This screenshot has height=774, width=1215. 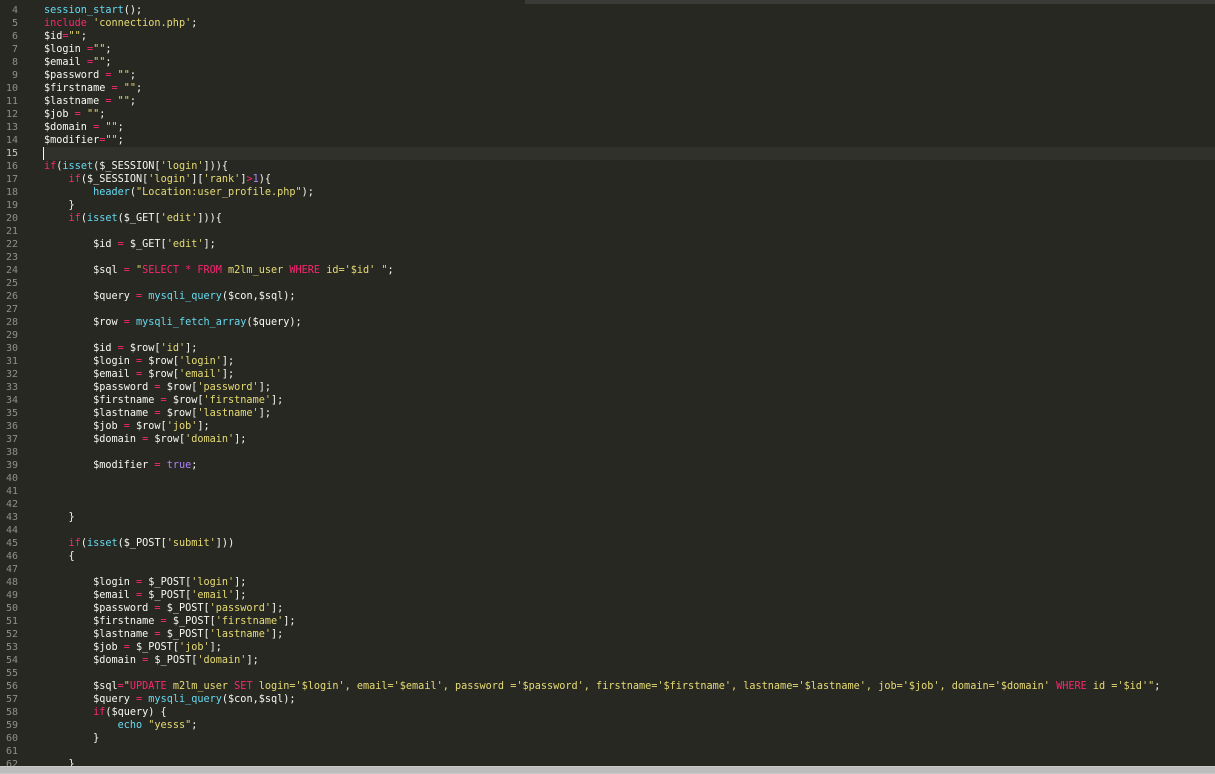 I want to click on scrollbar-thumb, so click(x=607, y=770).